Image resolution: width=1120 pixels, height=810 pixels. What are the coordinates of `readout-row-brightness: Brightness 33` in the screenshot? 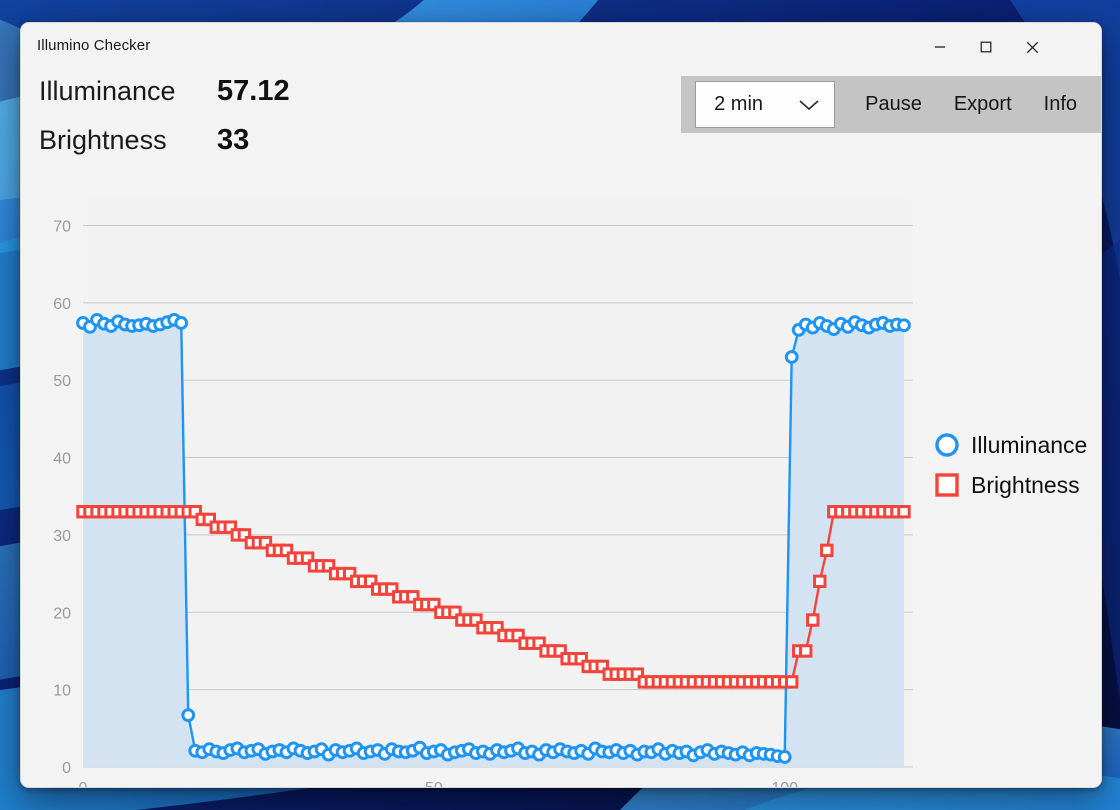 It's located at (164, 148).